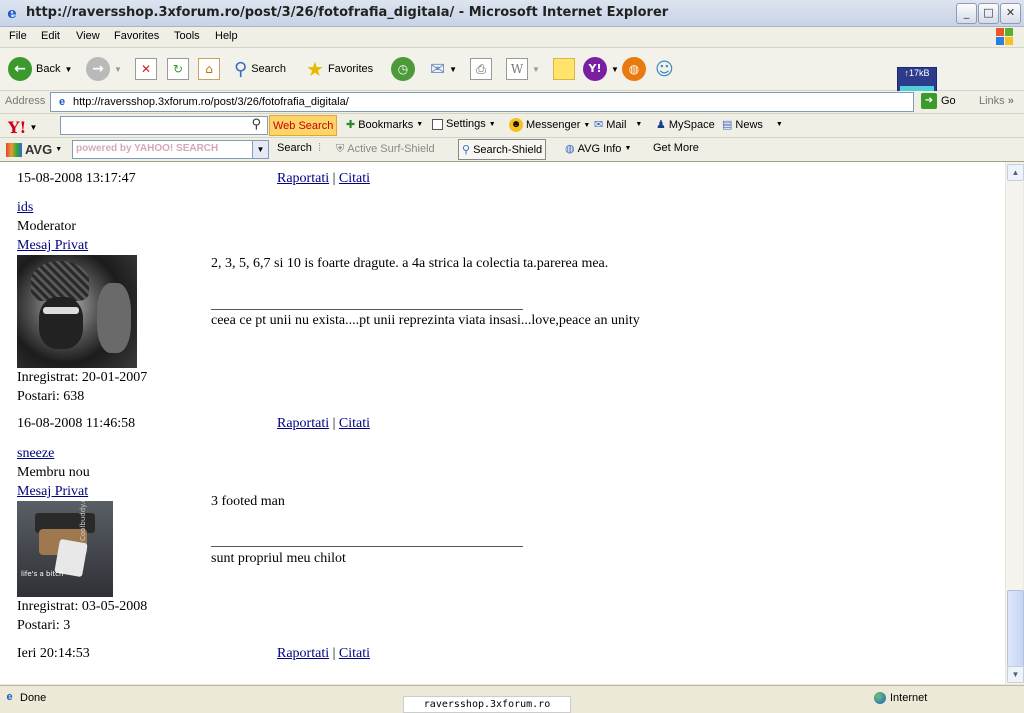 The height and width of the screenshot is (713, 1024). What do you see at coordinates (553, 125) in the screenshot?
I see `messenger-label: Messenger` at bounding box center [553, 125].